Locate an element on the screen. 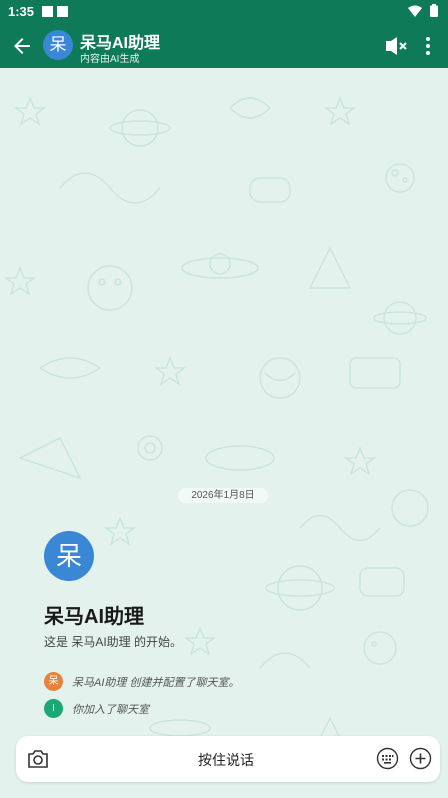  system-event: 呆 呆马AI助理 创建并配置了聊天室。 is located at coordinates (141, 681).